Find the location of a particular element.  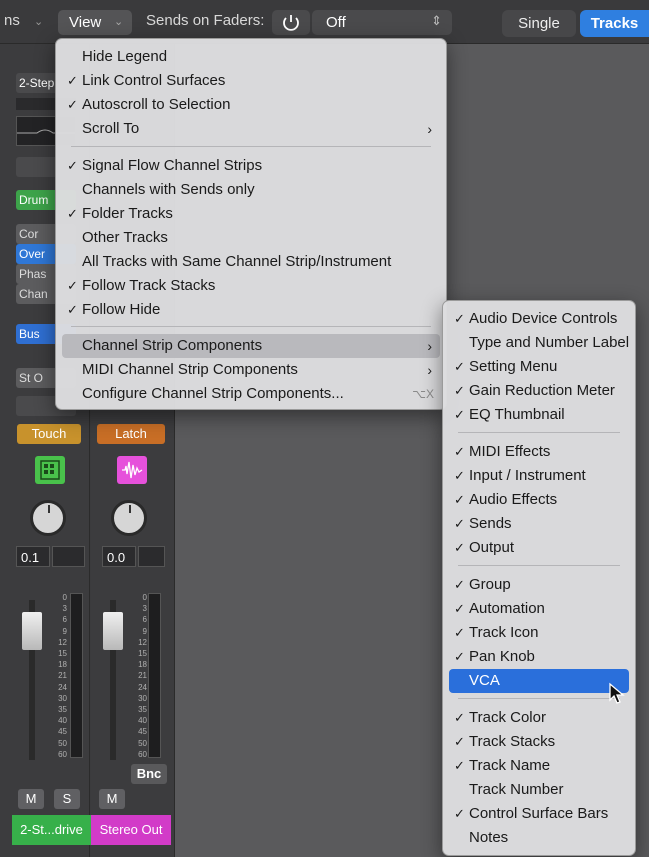

menu-item-midi-effects: ✓ MIDI Effects is located at coordinates (539, 452).